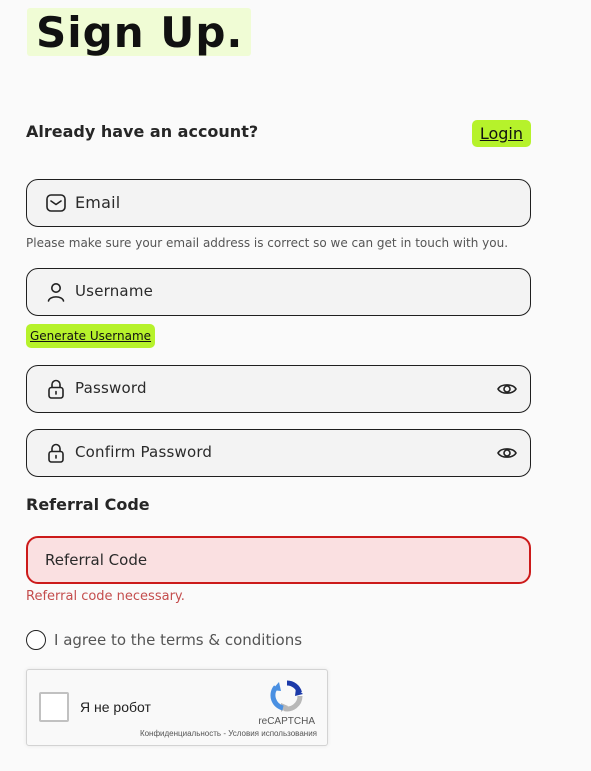  Describe the element at coordinates (144, 452) in the screenshot. I see `confirm-password-placeholder: Confirm Password` at that location.